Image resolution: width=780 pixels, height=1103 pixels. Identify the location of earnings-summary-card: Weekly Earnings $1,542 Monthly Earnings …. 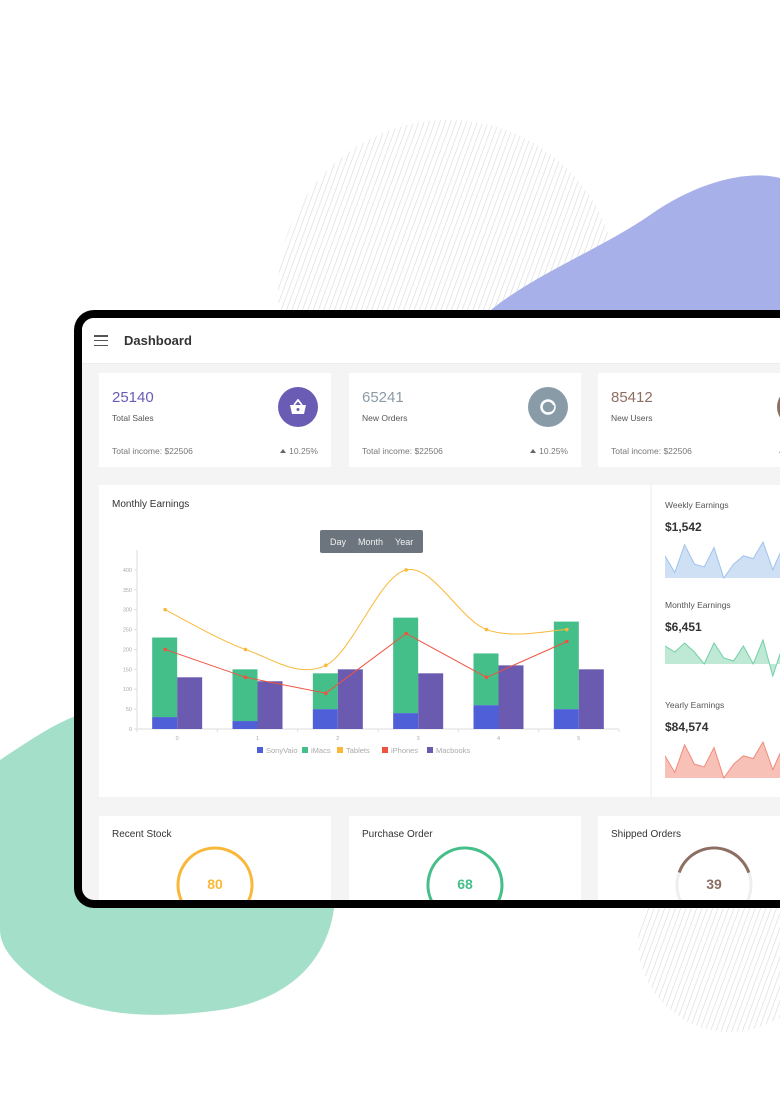
(716, 641).